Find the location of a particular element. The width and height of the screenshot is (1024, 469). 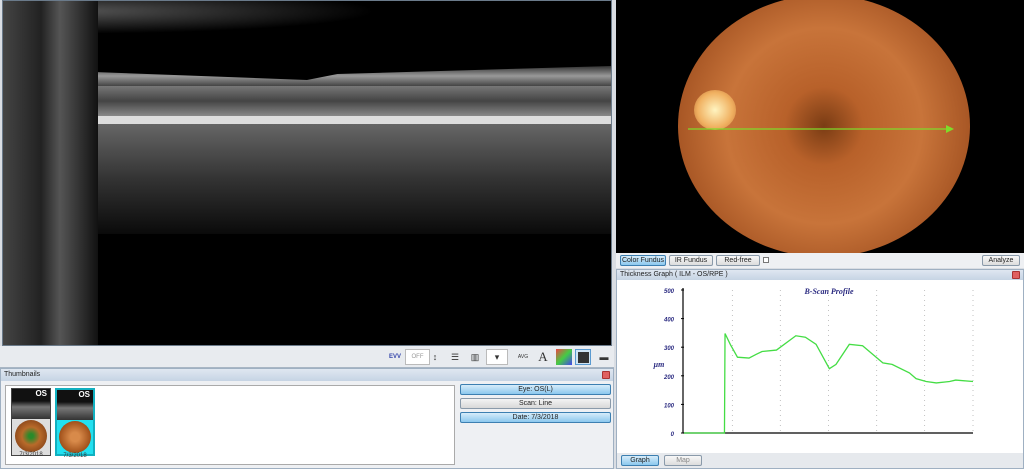

grid-dropdown: ▾ is located at coordinates (497, 357).